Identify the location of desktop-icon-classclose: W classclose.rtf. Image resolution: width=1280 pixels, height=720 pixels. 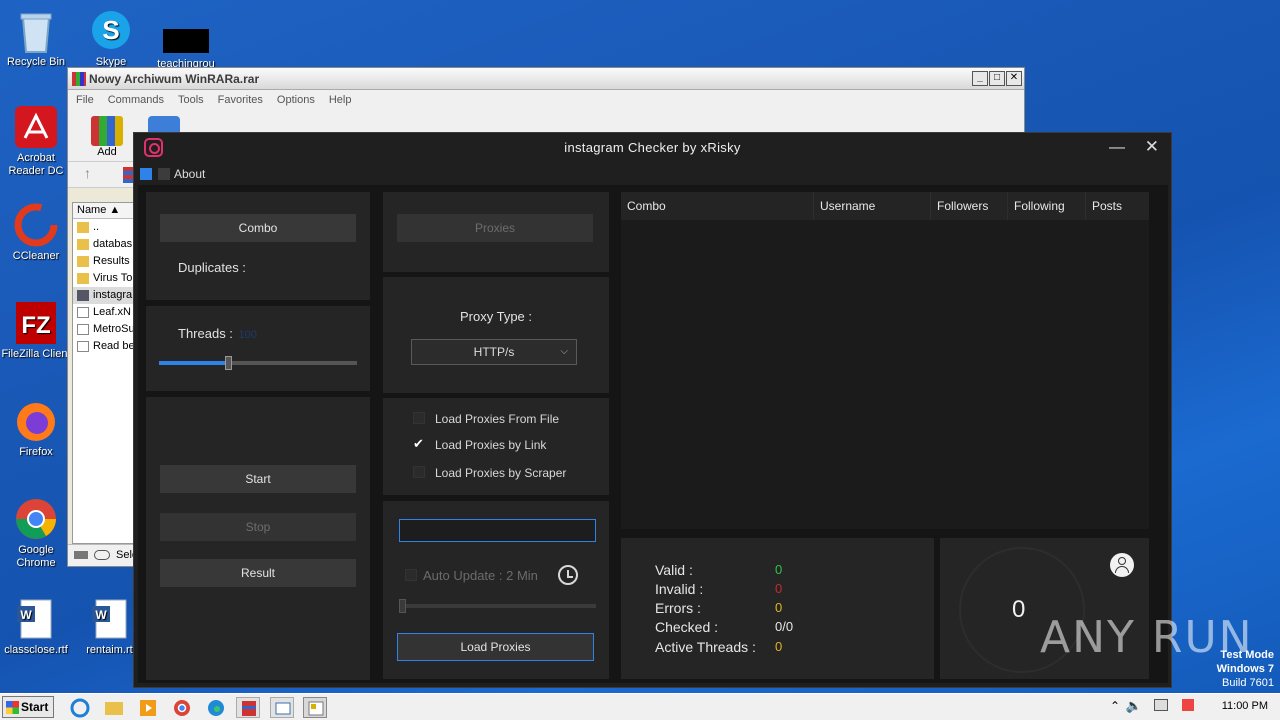
(36, 626).